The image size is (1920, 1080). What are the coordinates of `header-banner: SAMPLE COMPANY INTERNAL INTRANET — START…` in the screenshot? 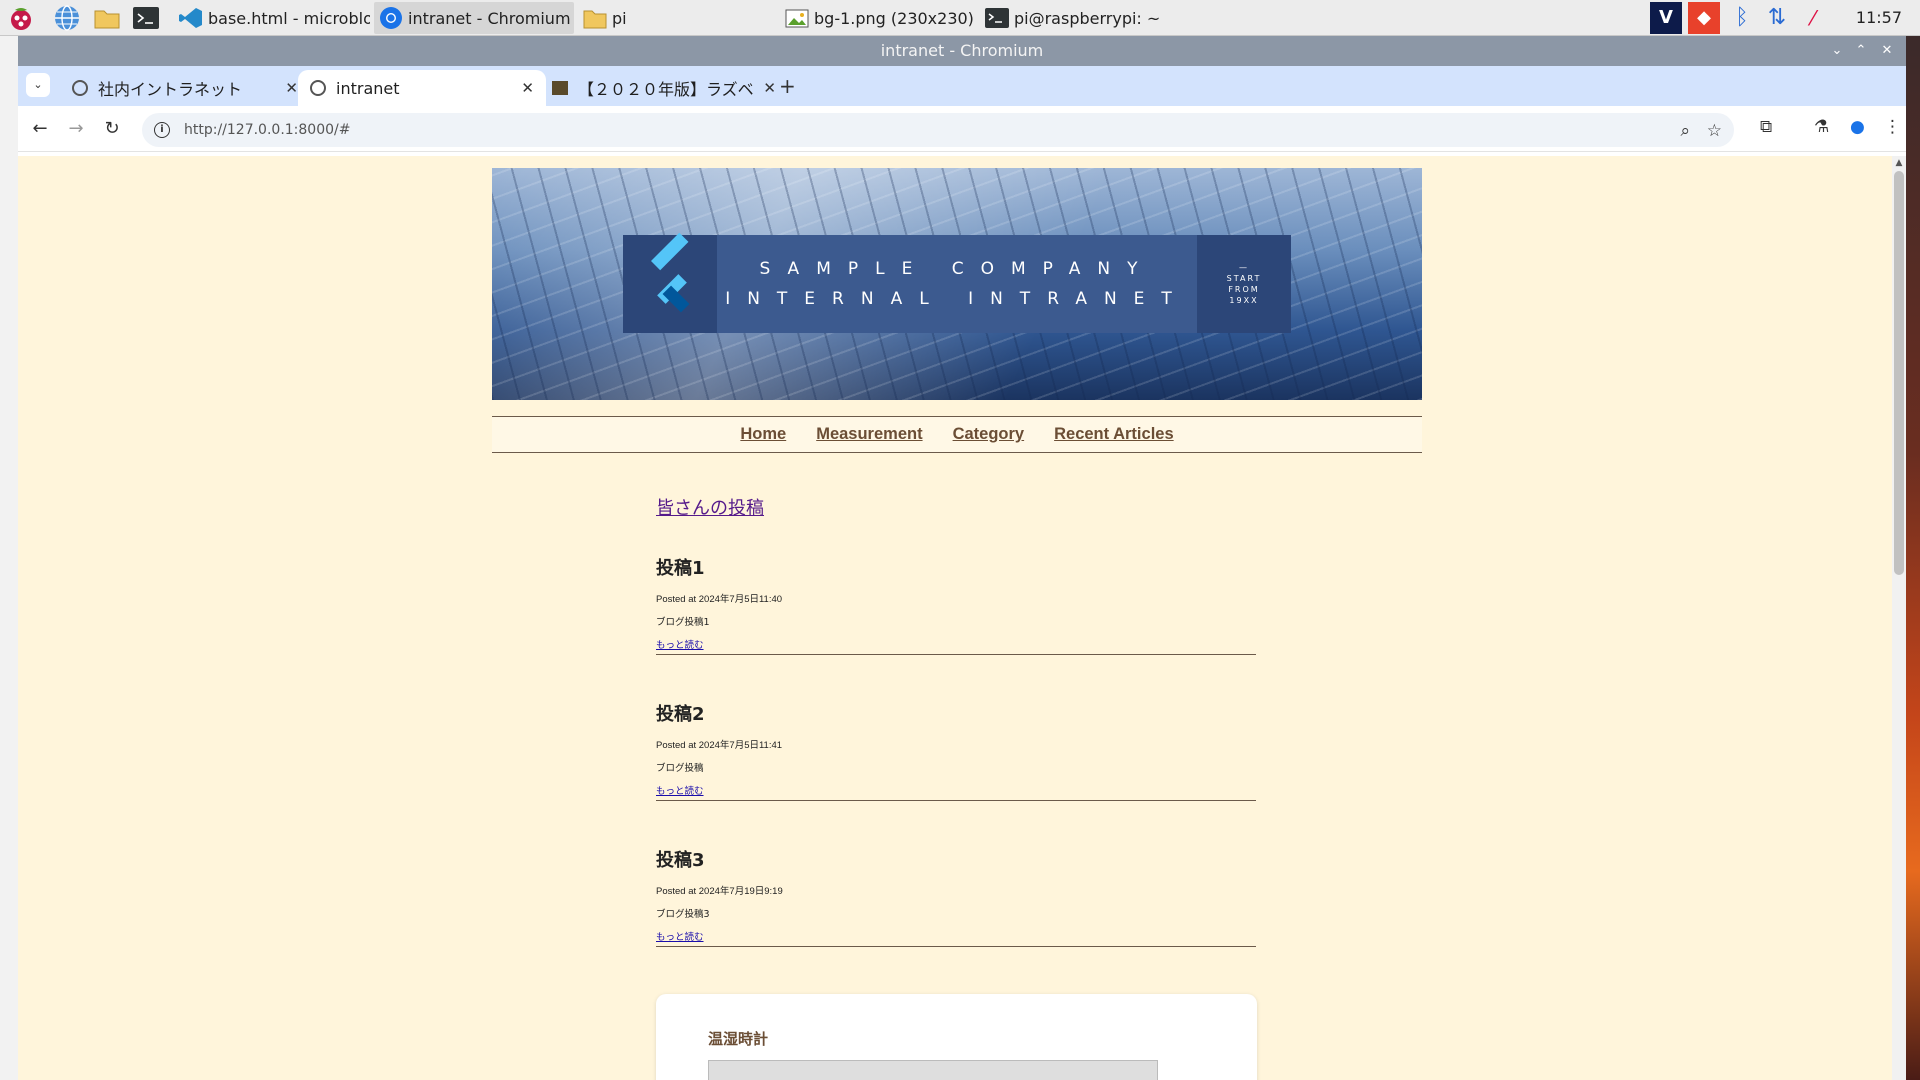 It's located at (957, 284).